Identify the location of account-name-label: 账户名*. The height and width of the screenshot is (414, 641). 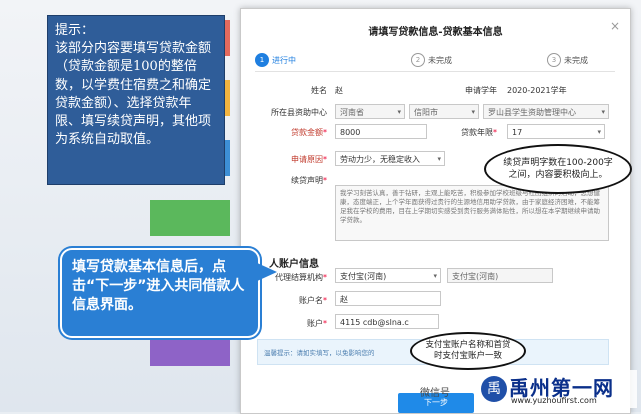
(313, 300).